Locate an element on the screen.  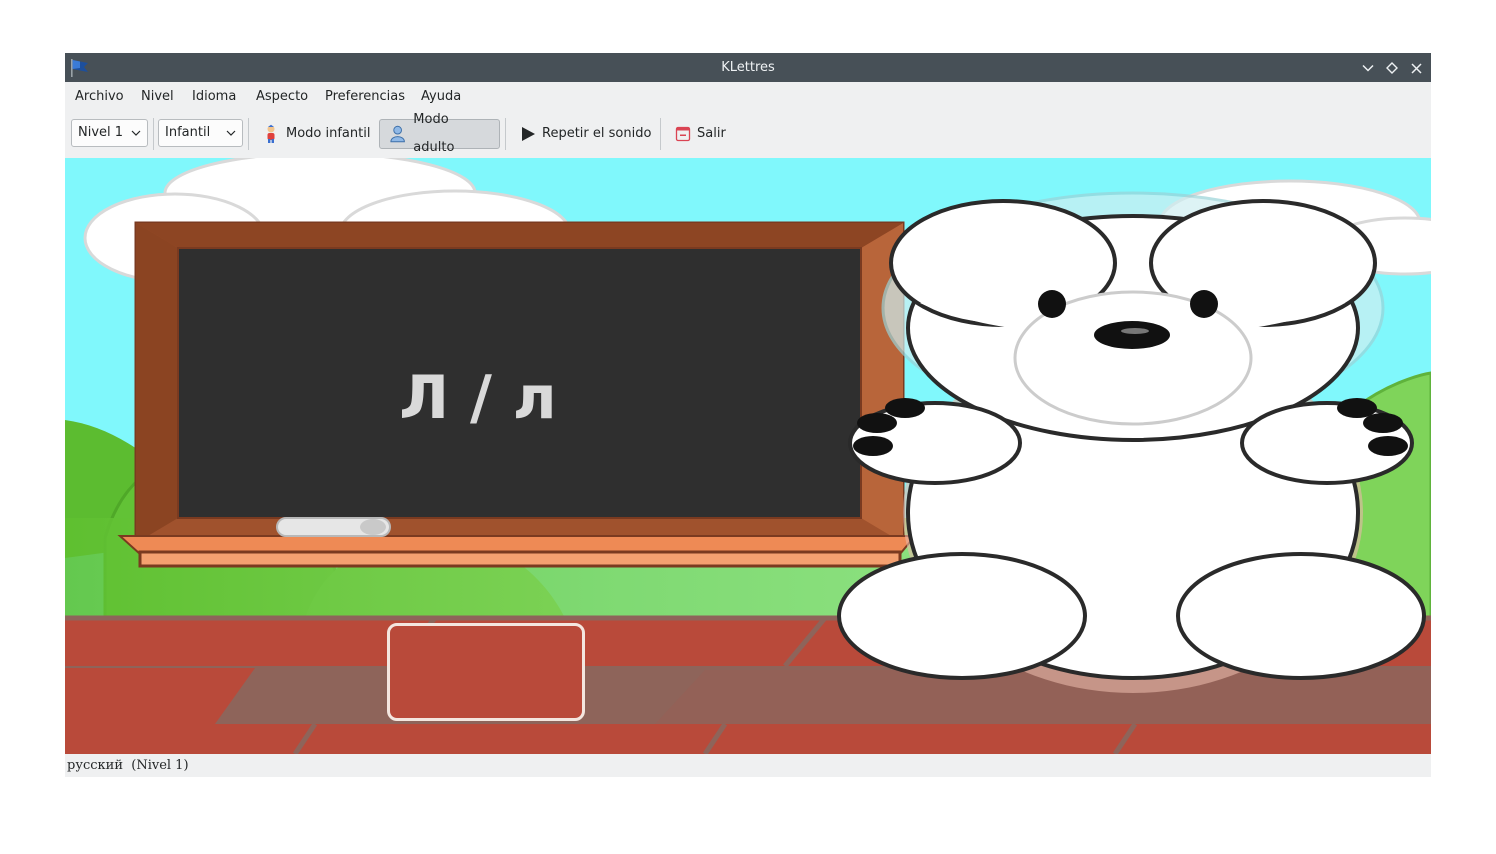
menu-aspecto: Aspecto is located at coordinates (282, 97).